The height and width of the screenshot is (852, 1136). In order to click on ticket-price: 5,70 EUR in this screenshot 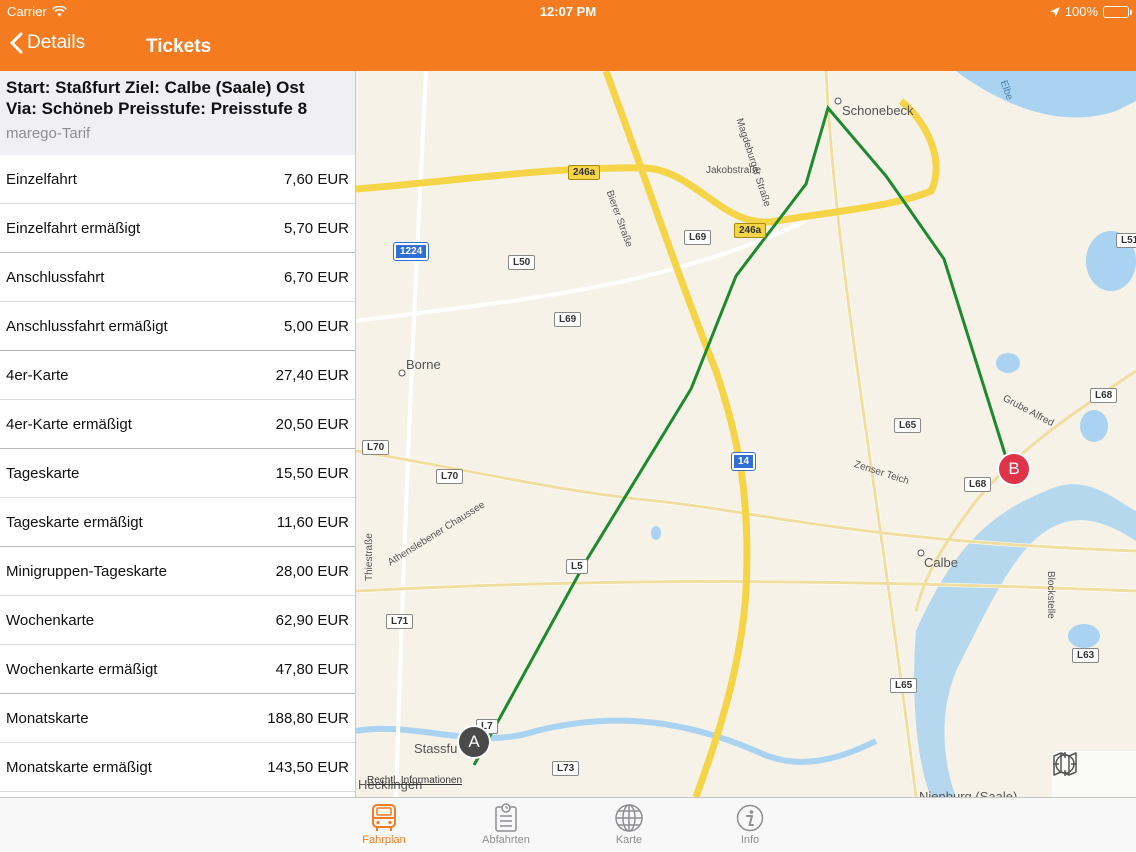, I will do `click(316, 228)`.